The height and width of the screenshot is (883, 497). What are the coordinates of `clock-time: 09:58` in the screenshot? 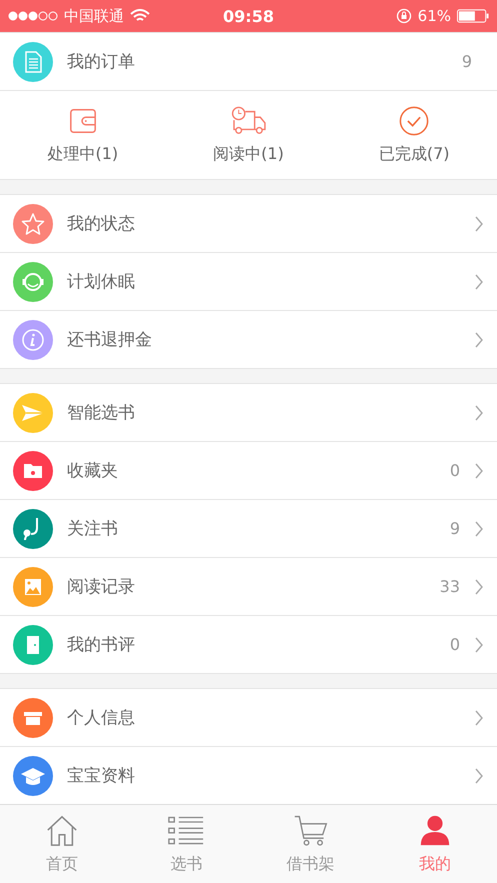 It's located at (248, 16).